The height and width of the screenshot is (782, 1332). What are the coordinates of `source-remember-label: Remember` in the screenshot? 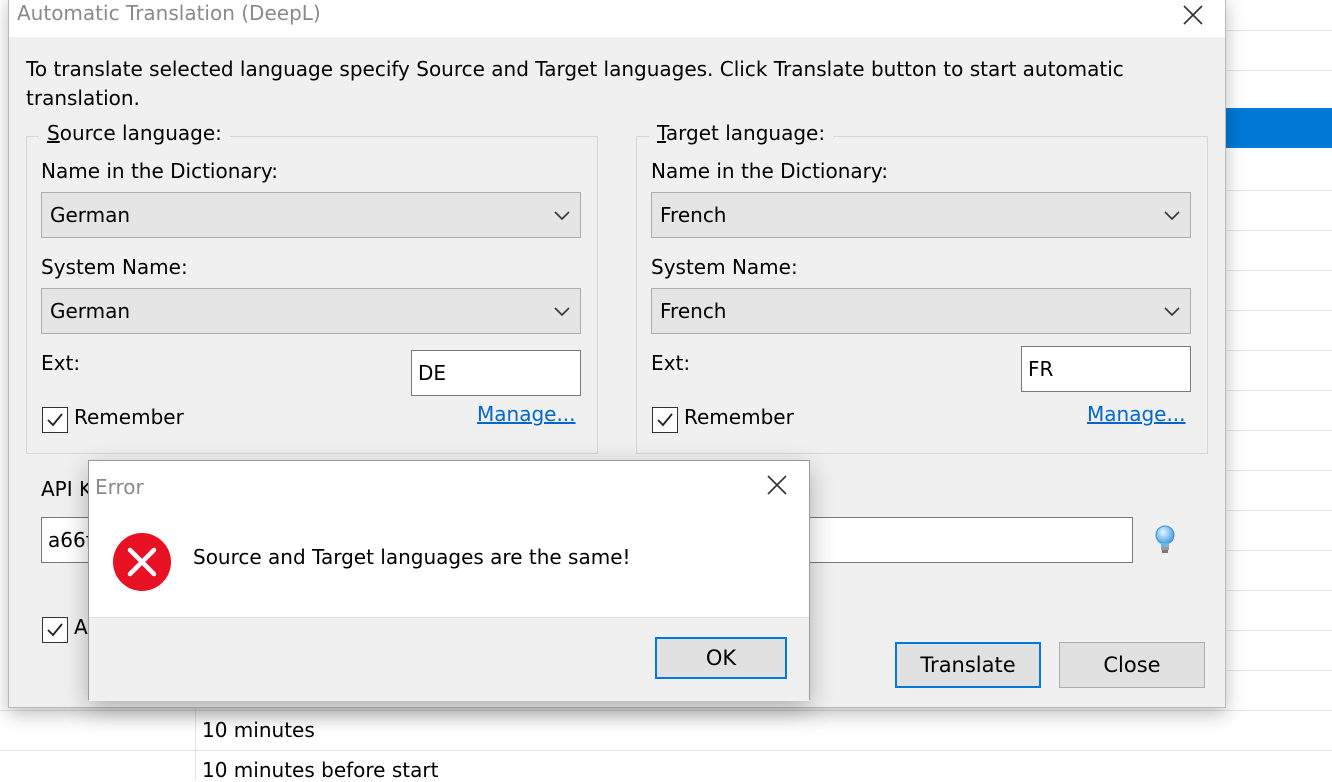 It's located at (129, 417).